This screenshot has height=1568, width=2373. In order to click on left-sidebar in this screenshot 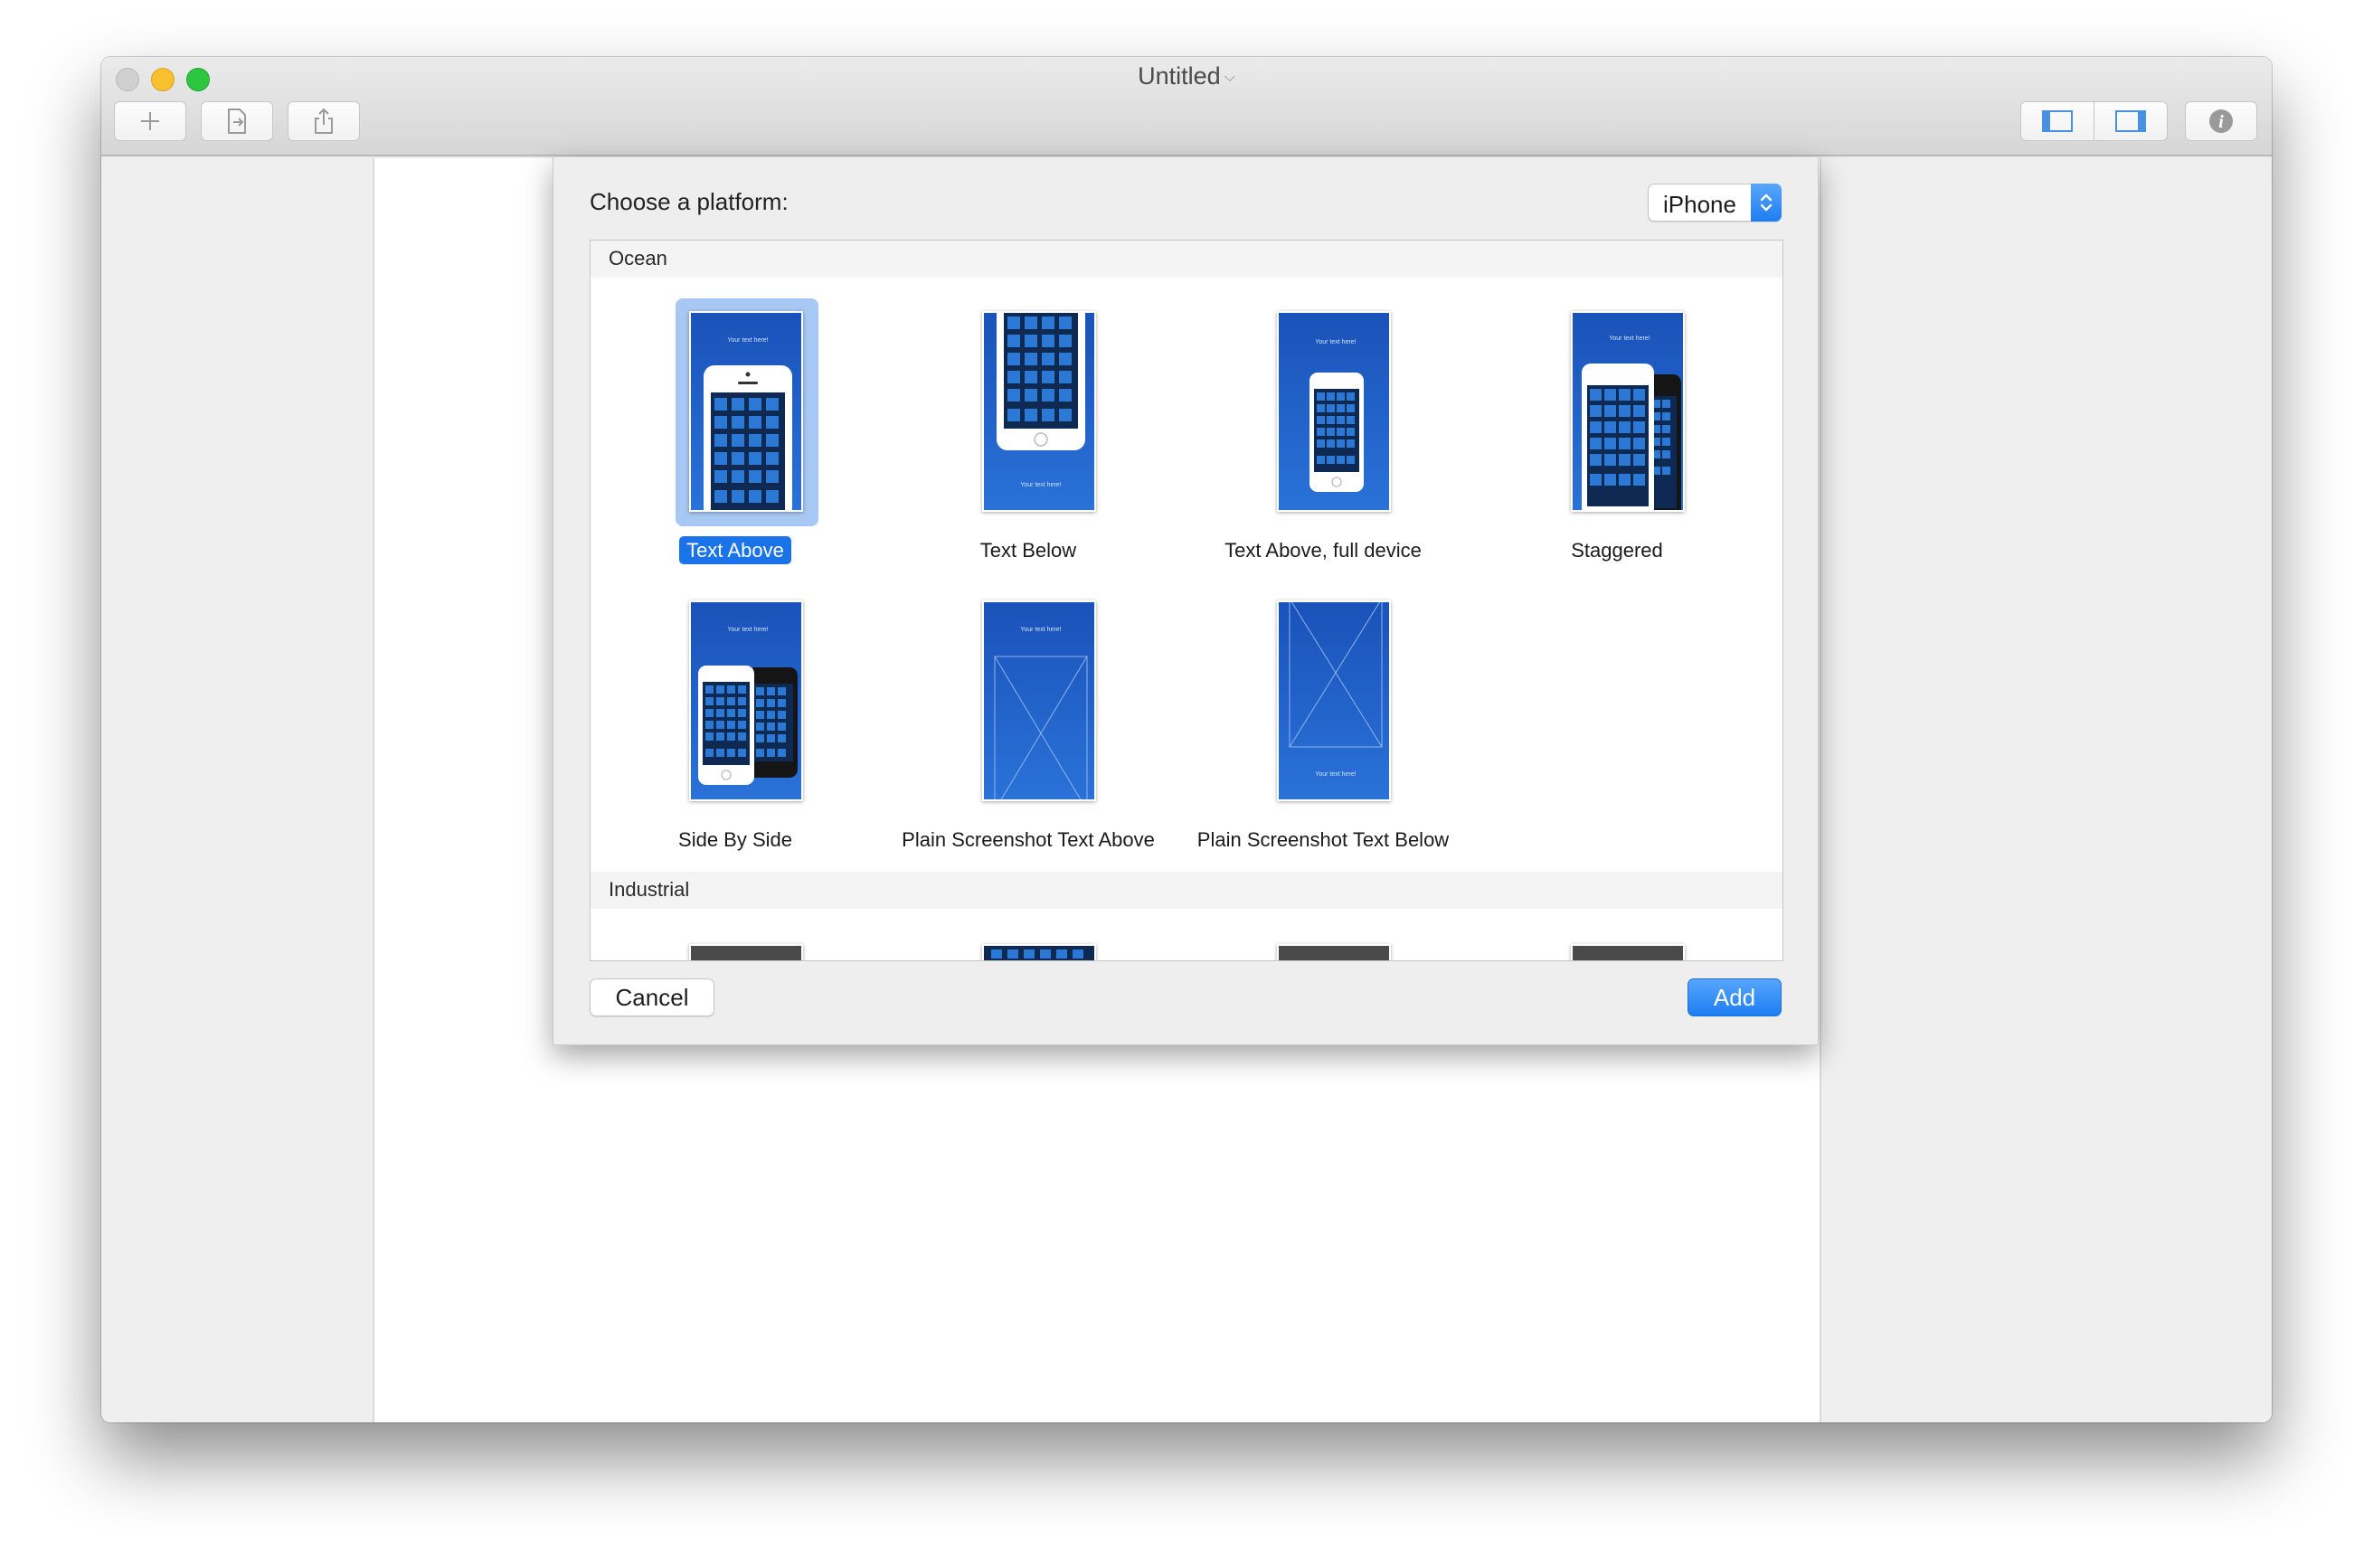, I will do `click(237, 790)`.